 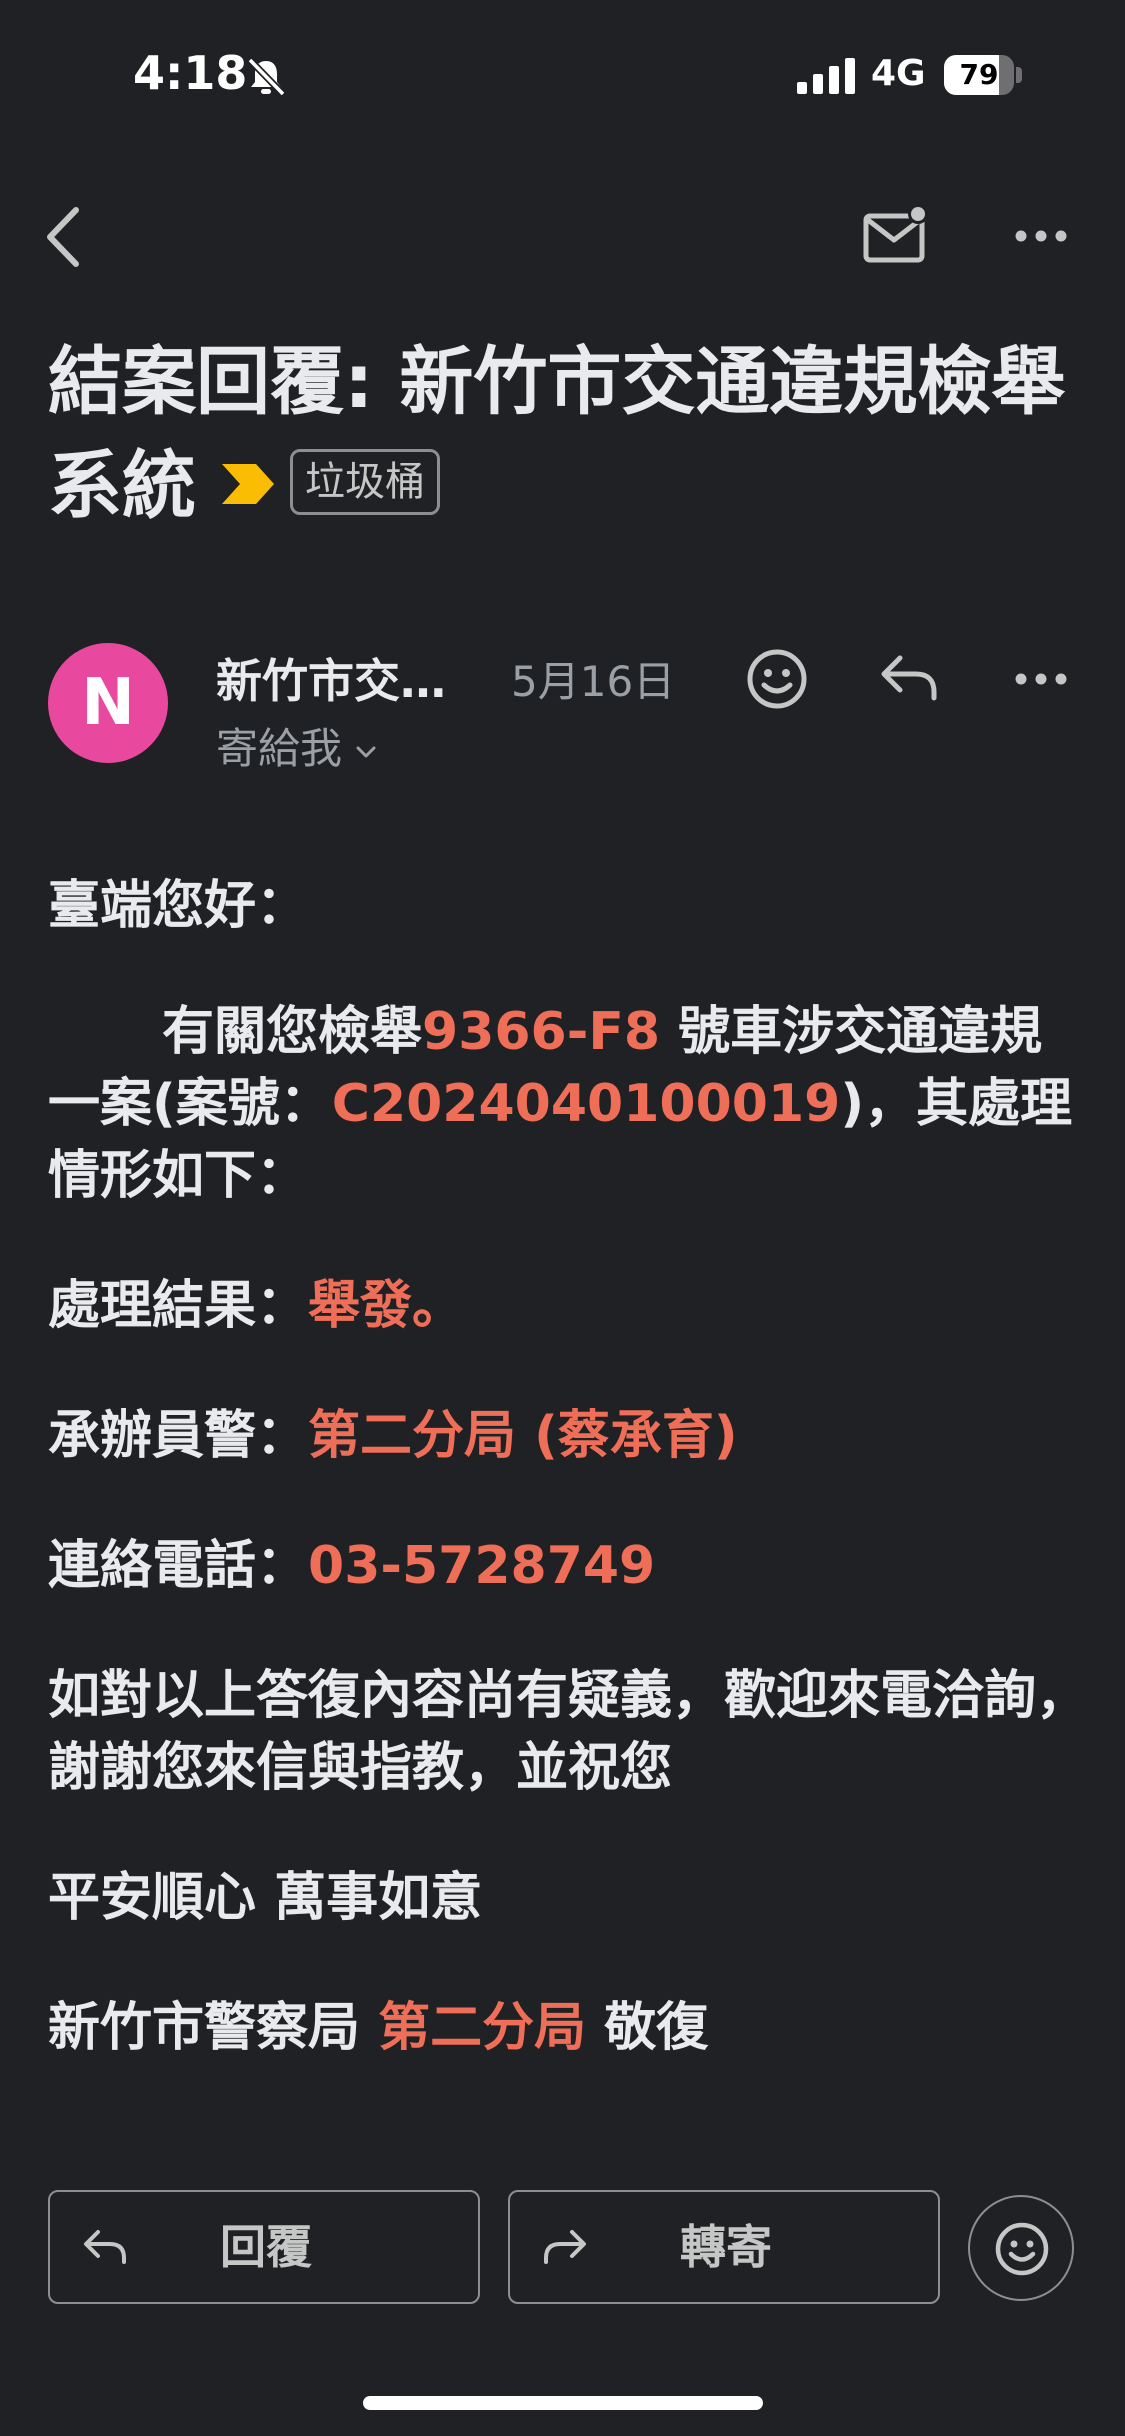 I want to click on plate-number: 9366-F8, so click(x=541, y=1032).